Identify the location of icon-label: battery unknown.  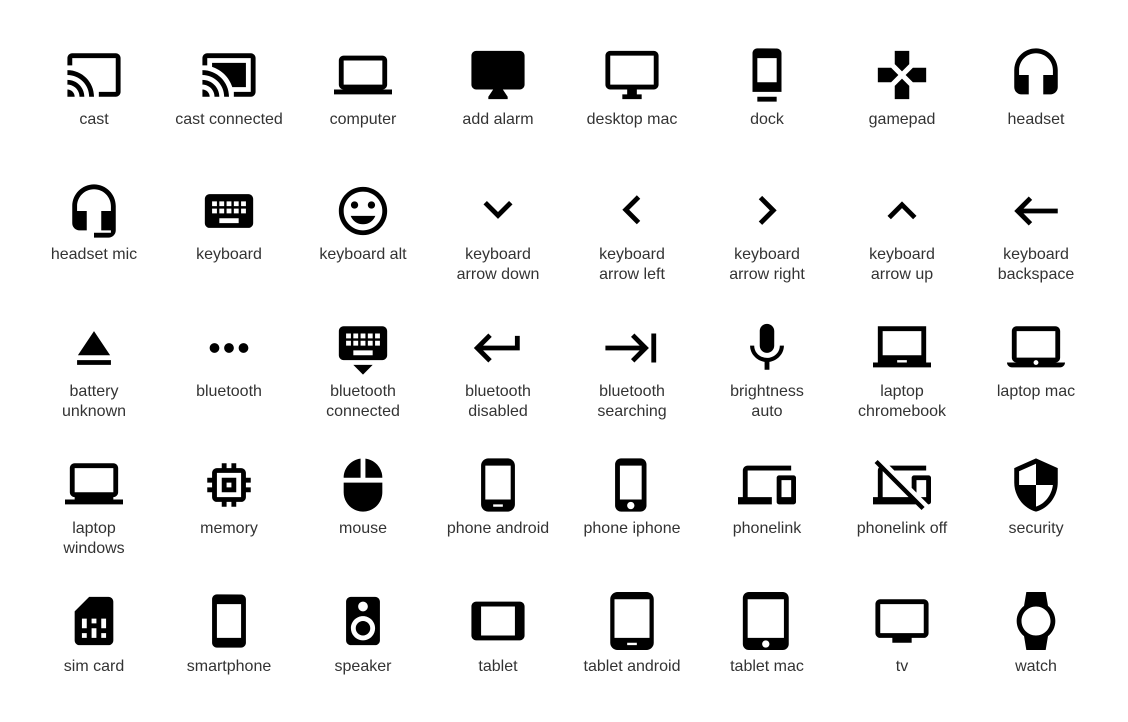
(94, 401).